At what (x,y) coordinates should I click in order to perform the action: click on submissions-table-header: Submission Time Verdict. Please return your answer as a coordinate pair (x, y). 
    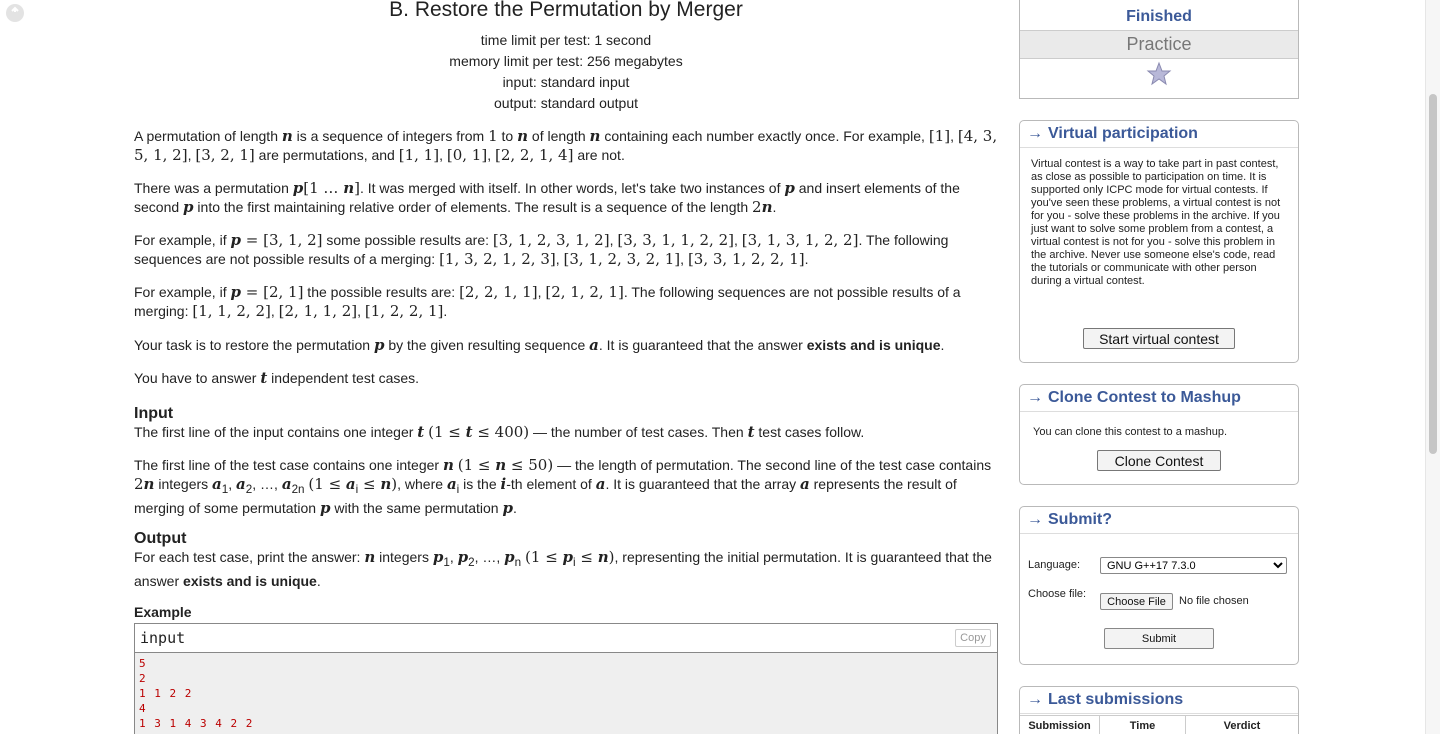
    Looking at the image, I should click on (1159, 724).